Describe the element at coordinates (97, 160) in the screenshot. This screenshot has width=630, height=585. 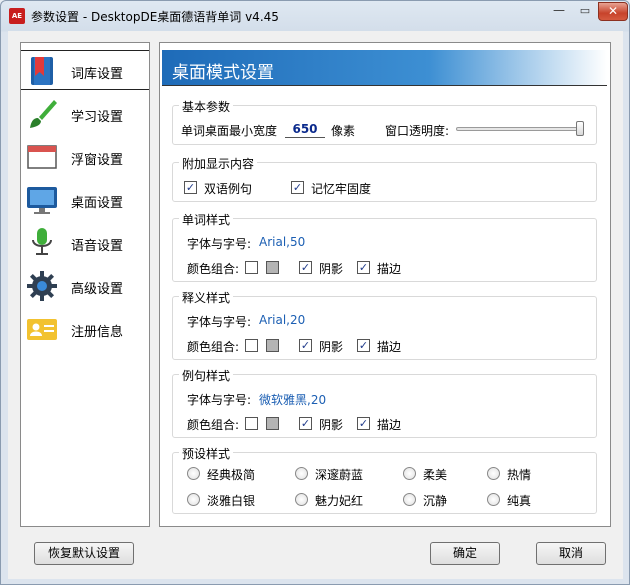
I see `sidebar-item-label: 浮窗设置` at that location.